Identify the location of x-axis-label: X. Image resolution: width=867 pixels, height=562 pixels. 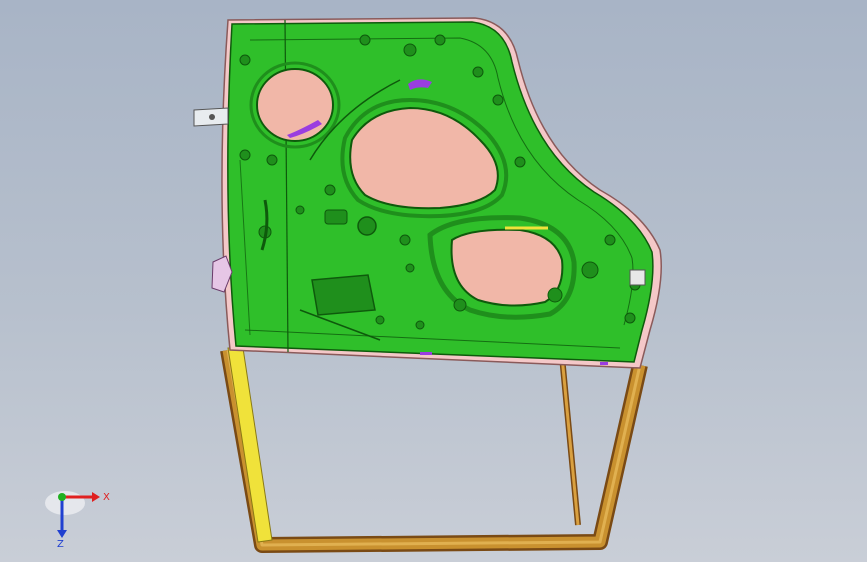
(106, 497).